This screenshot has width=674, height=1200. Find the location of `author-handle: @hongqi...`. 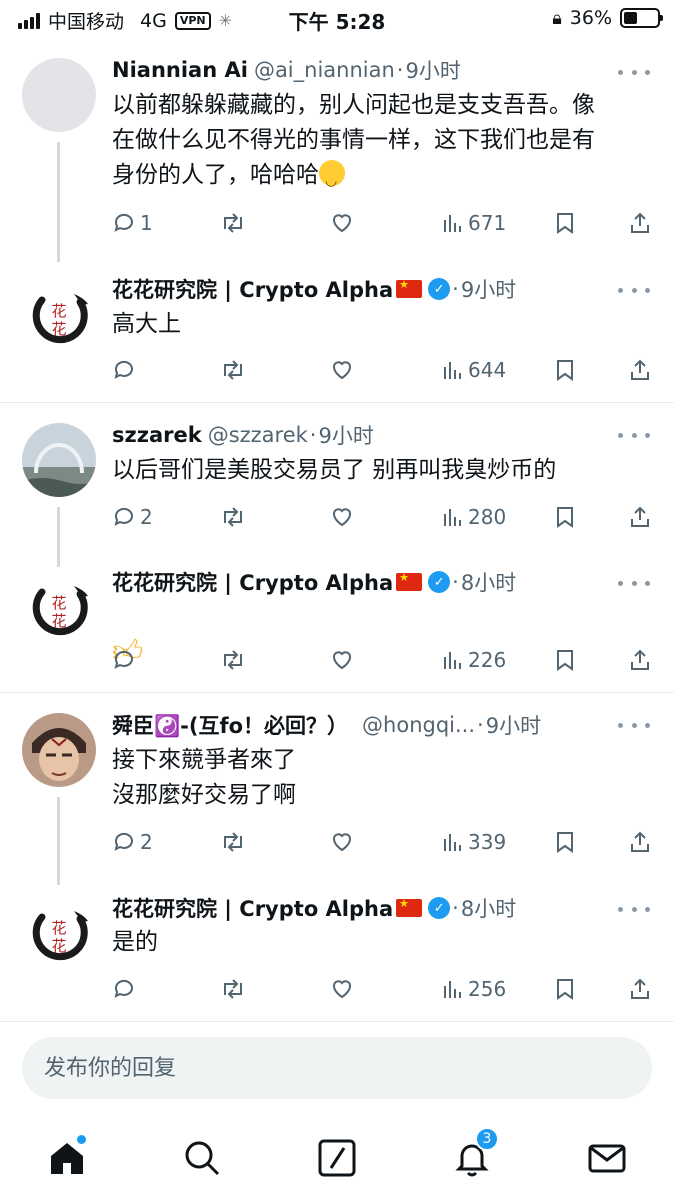

author-handle: @hongqi... is located at coordinates (418, 725).